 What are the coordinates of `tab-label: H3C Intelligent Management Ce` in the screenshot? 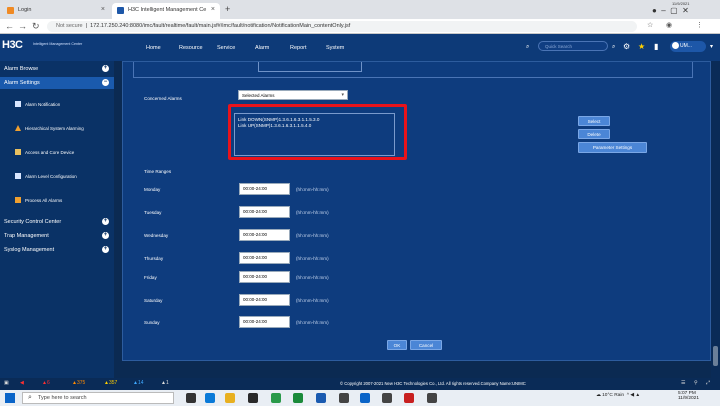 It's located at (167, 10).